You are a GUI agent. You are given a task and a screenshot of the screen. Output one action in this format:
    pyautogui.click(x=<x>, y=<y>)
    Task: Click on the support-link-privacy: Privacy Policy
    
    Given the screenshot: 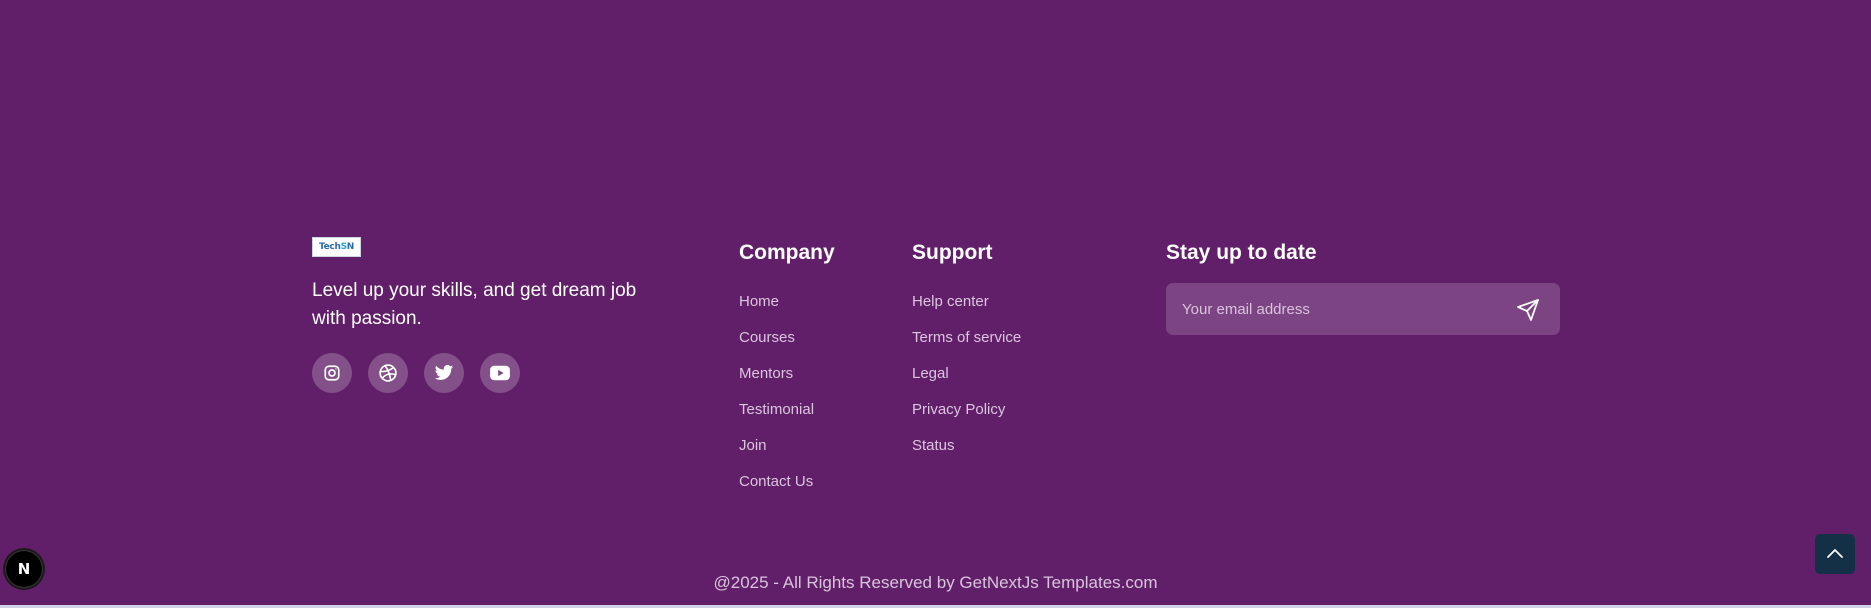 What is the action you would take?
    pyautogui.click(x=966, y=419)
    